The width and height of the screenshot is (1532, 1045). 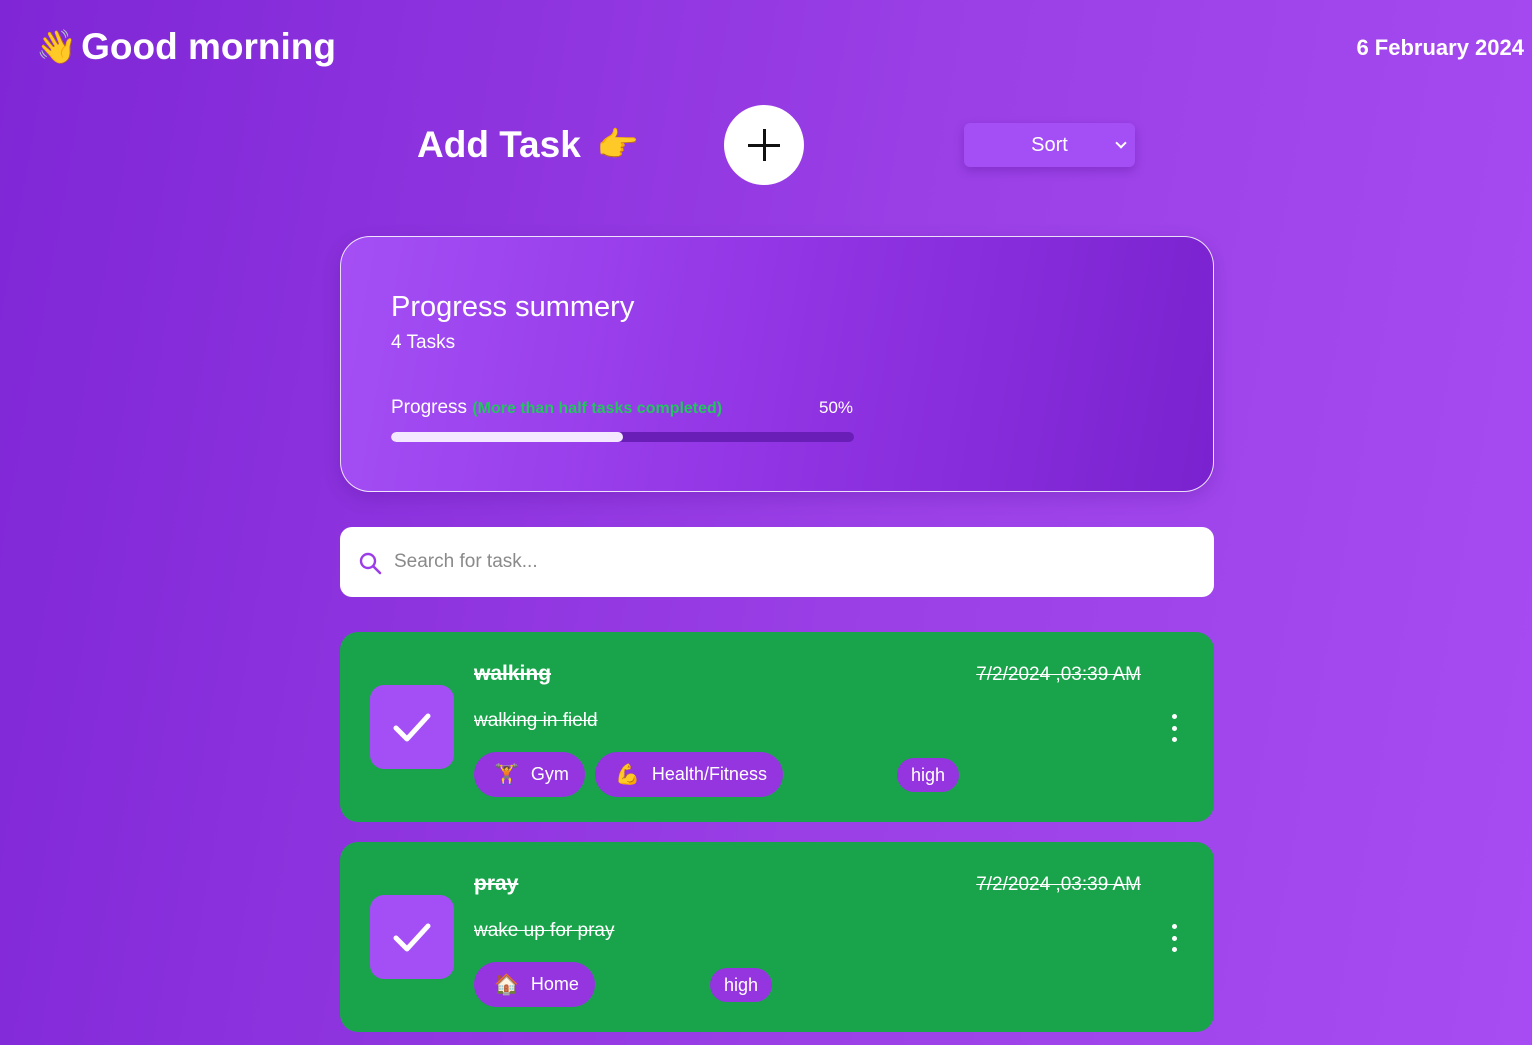 I want to click on search-bar, so click(x=777, y=562).